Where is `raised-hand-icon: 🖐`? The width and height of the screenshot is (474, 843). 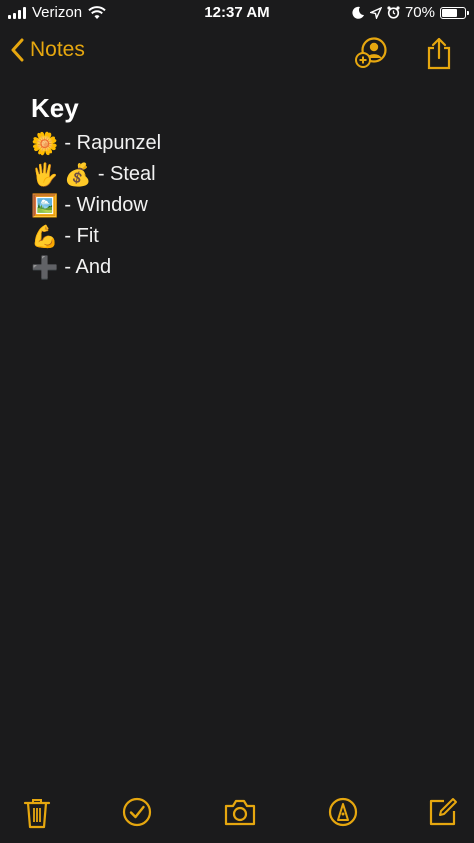
raised-hand-icon: 🖐 is located at coordinates (45, 174).